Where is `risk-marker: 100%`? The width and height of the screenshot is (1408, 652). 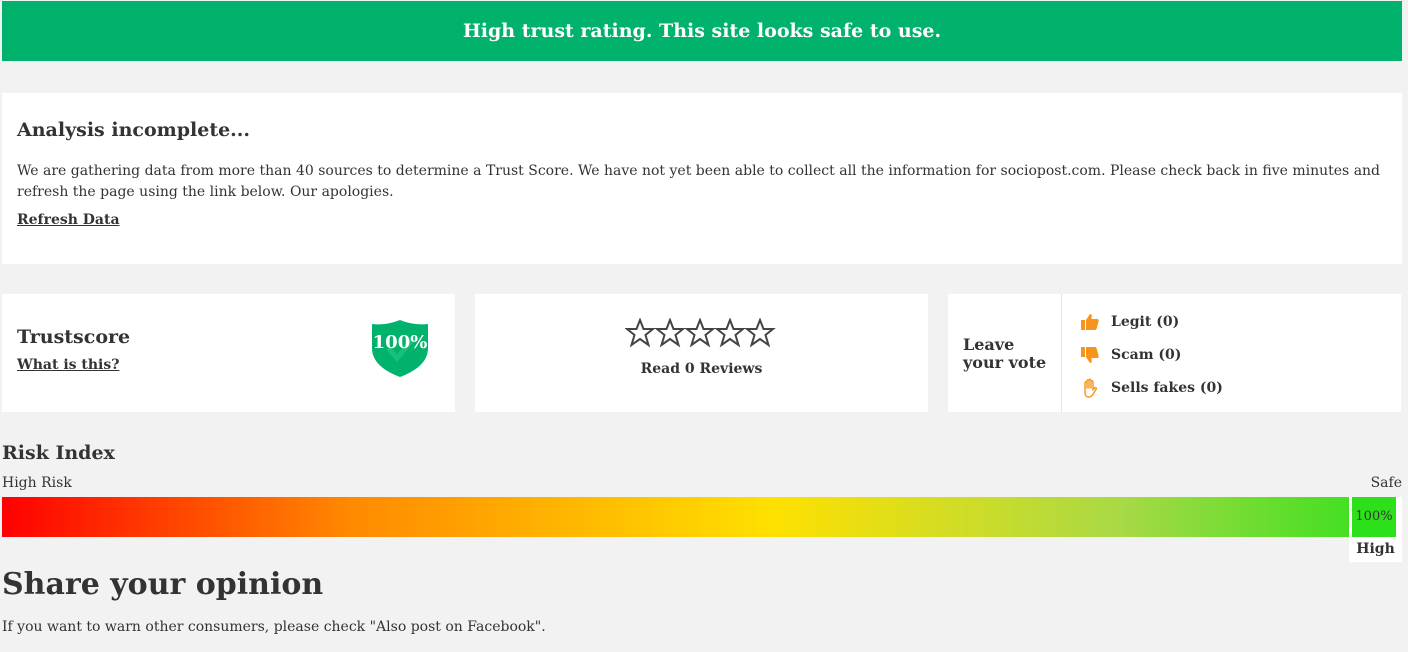 risk-marker: 100% is located at coordinates (1375, 517).